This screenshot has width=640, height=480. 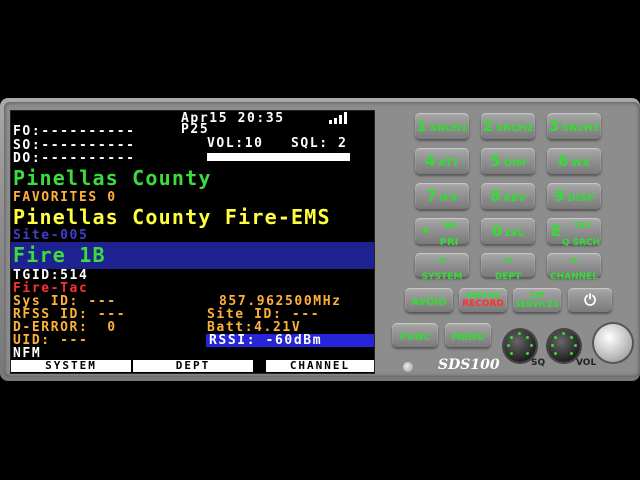 What do you see at coordinates (59, 255) in the screenshot?
I see `channel-name: Fire 1B` at bounding box center [59, 255].